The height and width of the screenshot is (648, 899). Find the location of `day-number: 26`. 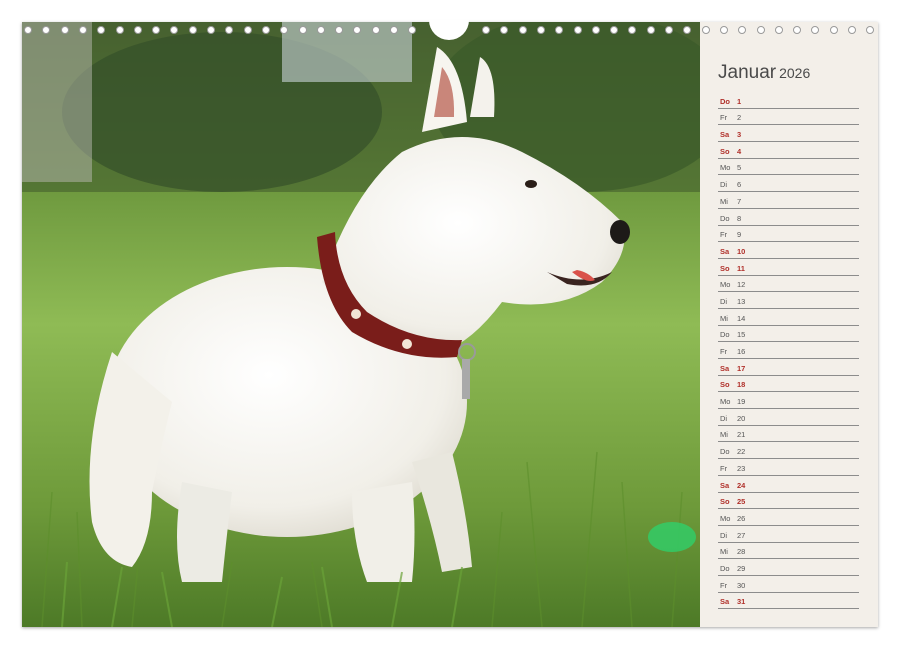

day-number: 26 is located at coordinates (741, 518).